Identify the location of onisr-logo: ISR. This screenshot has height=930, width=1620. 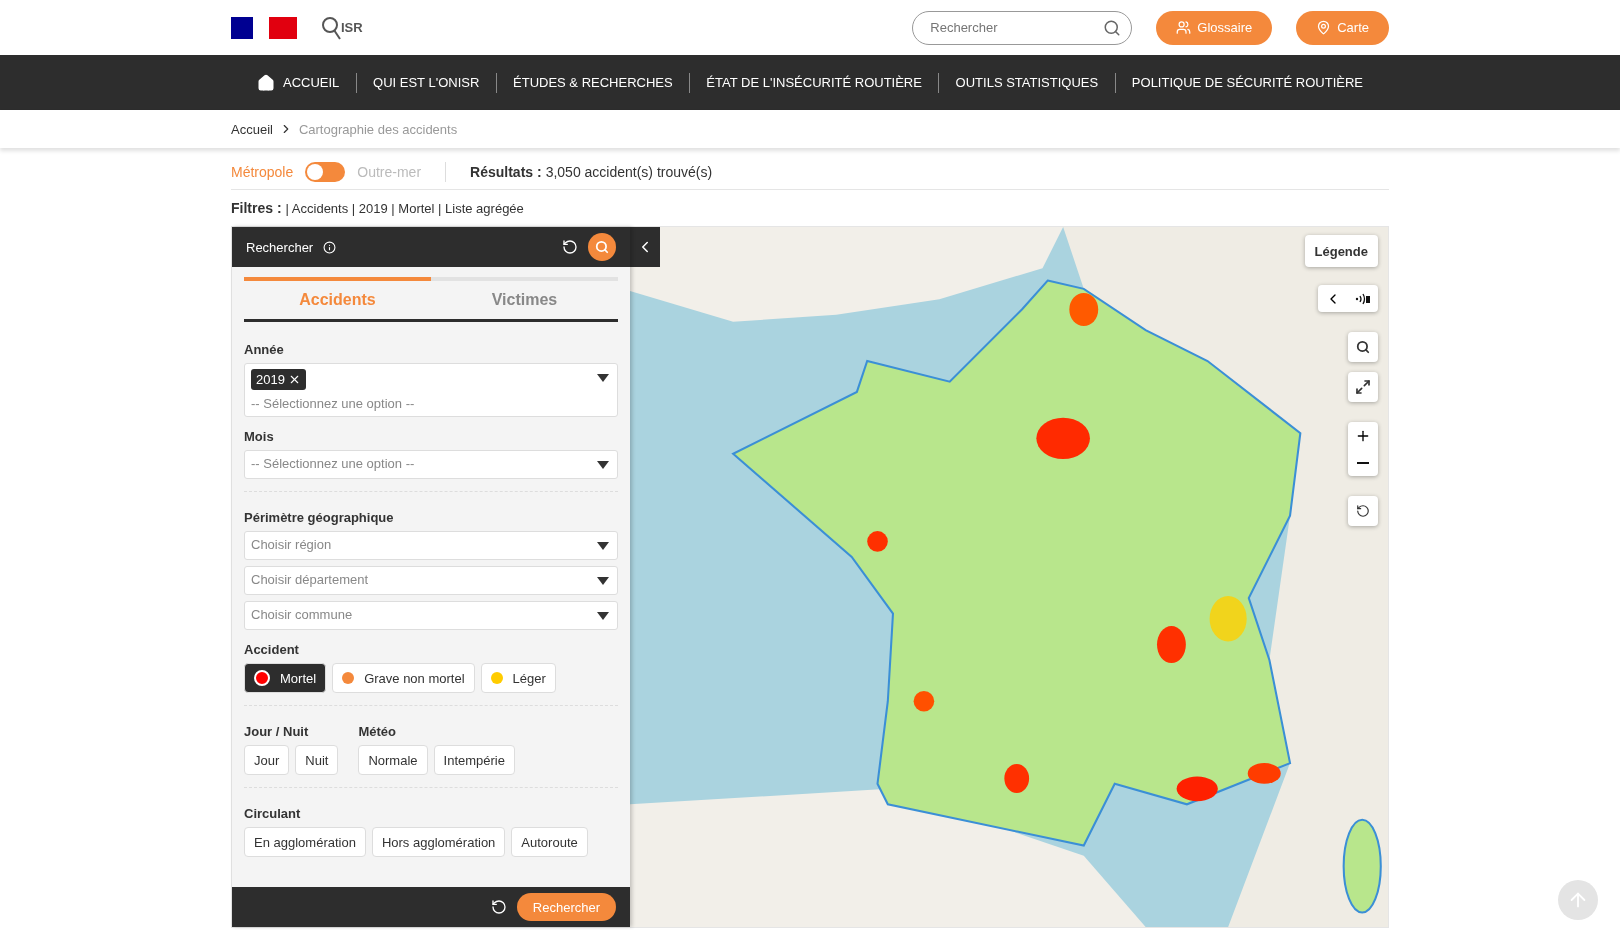
(342, 27).